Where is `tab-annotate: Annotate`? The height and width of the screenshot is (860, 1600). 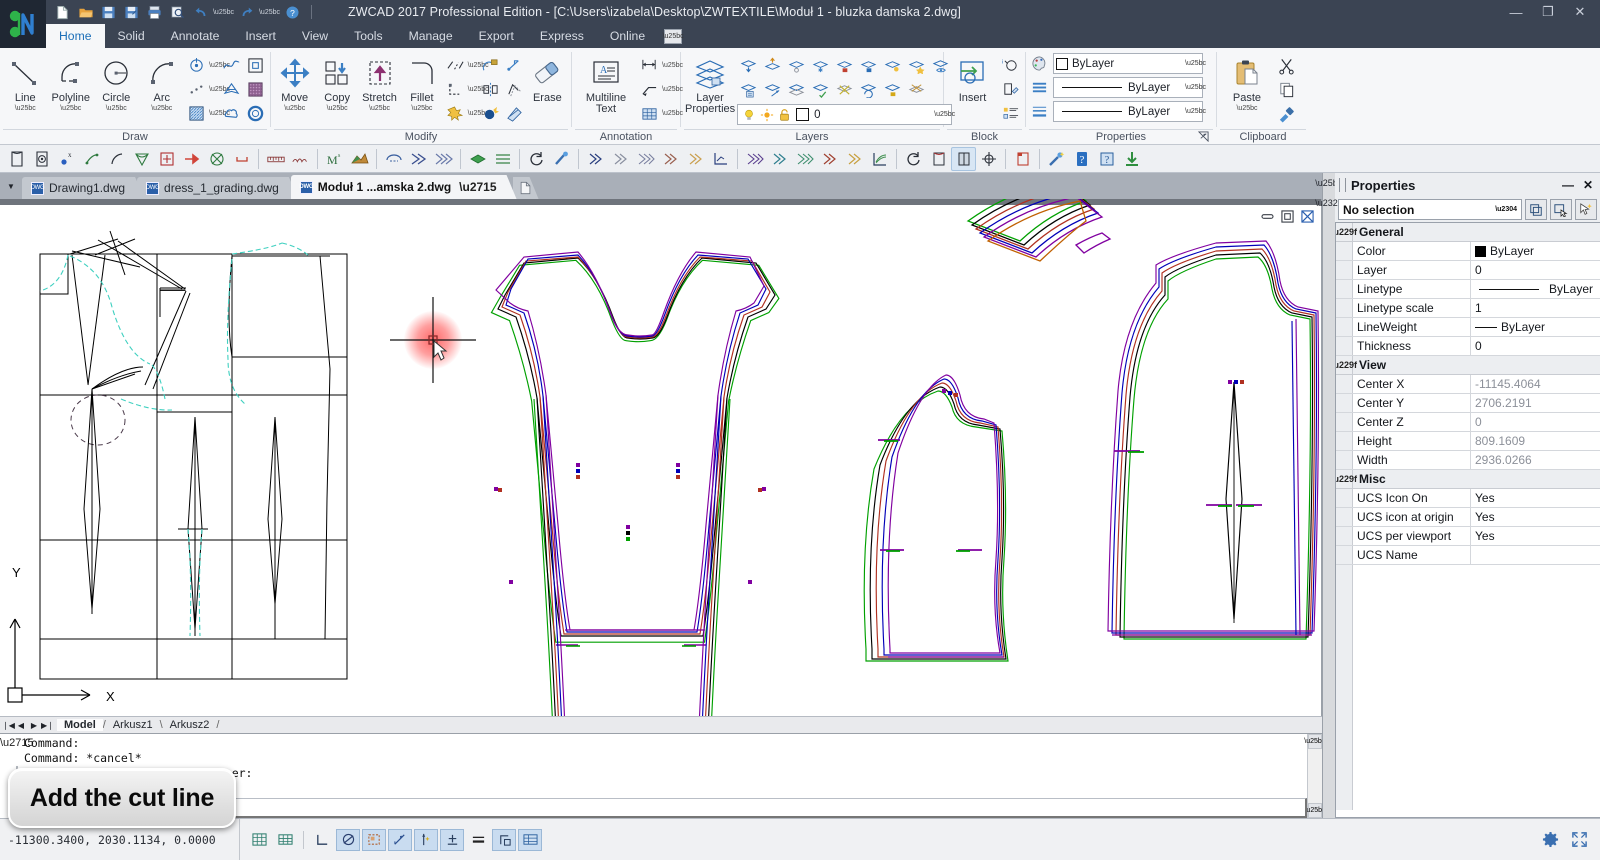
tab-annotate: Annotate is located at coordinates (195, 36).